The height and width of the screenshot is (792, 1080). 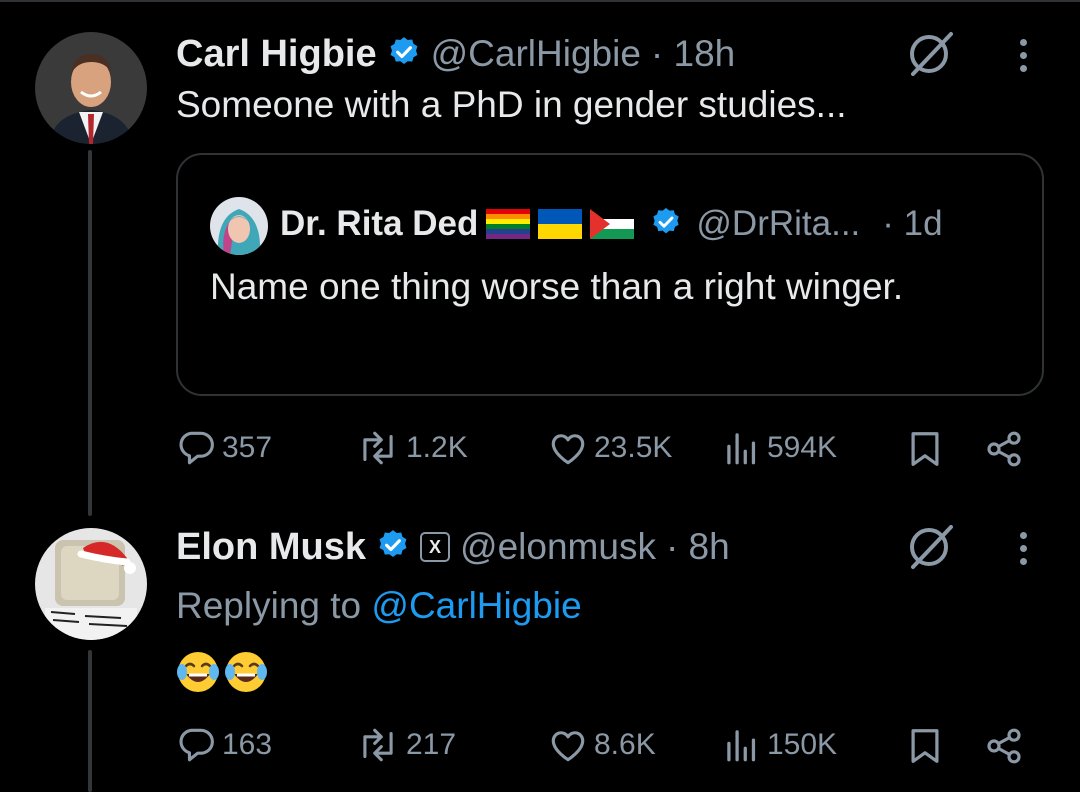 I want to click on x-affiliate-badge: X, so click(x=435, y=547).